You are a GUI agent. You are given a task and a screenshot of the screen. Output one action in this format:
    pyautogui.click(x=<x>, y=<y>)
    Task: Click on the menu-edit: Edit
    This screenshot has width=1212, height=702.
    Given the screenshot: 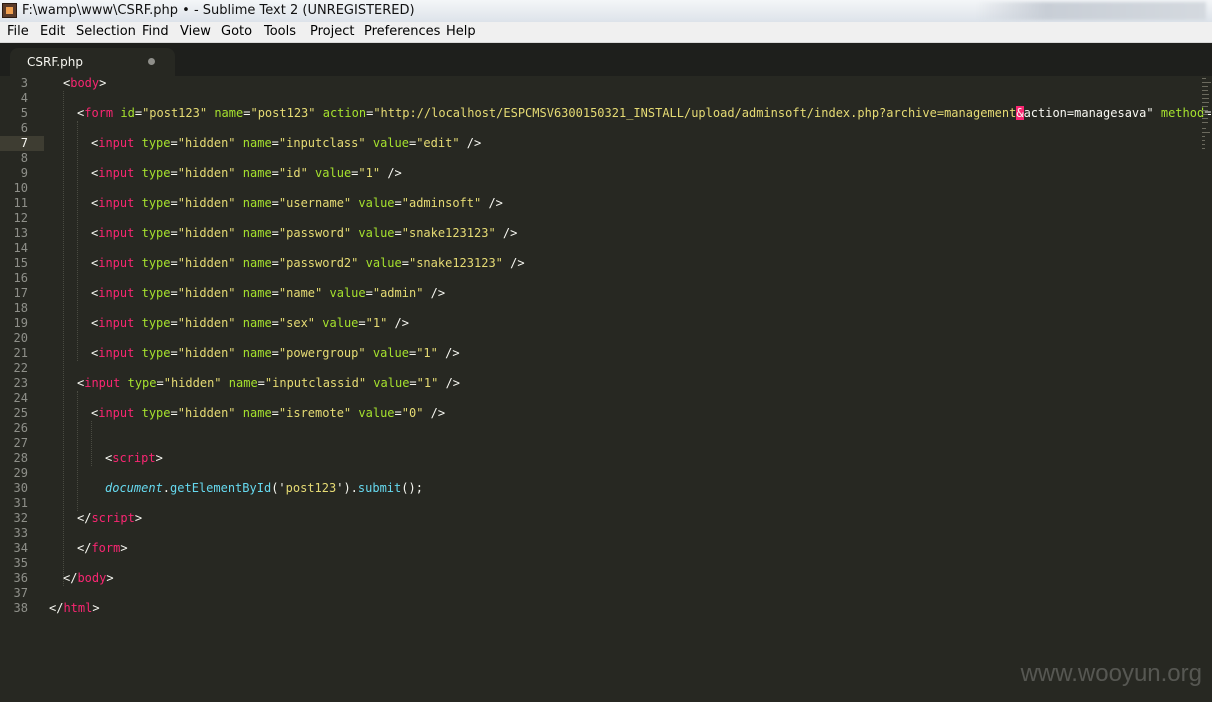 What is the action you would take?
    pyautogui.click(x=52, y=31)
    